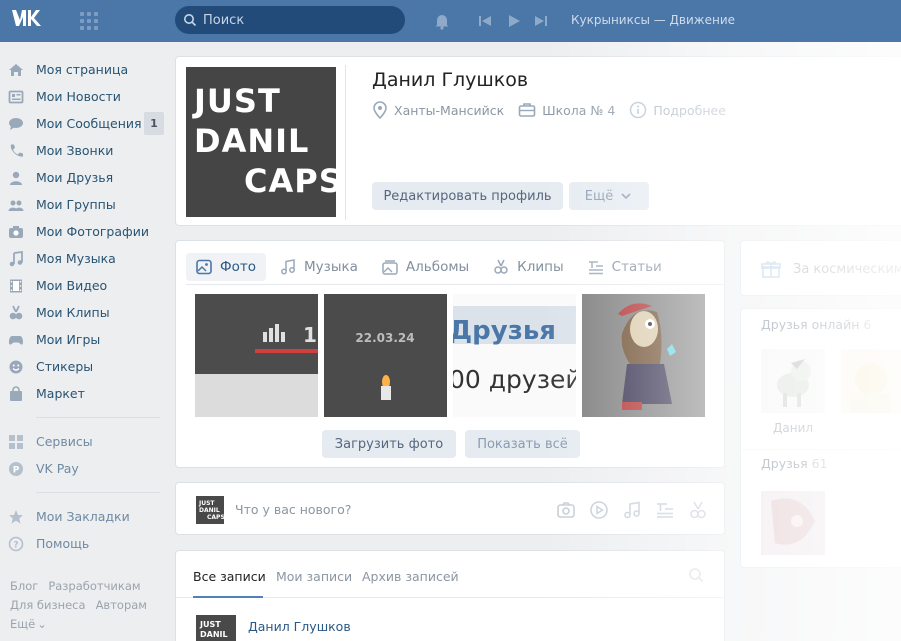 Image resolution: width=901 pixels, height=641 pixels. Describe the element at coordinates (85, 96) in the screenshot. I see `nav-item-news: Мои Новости` at that location.